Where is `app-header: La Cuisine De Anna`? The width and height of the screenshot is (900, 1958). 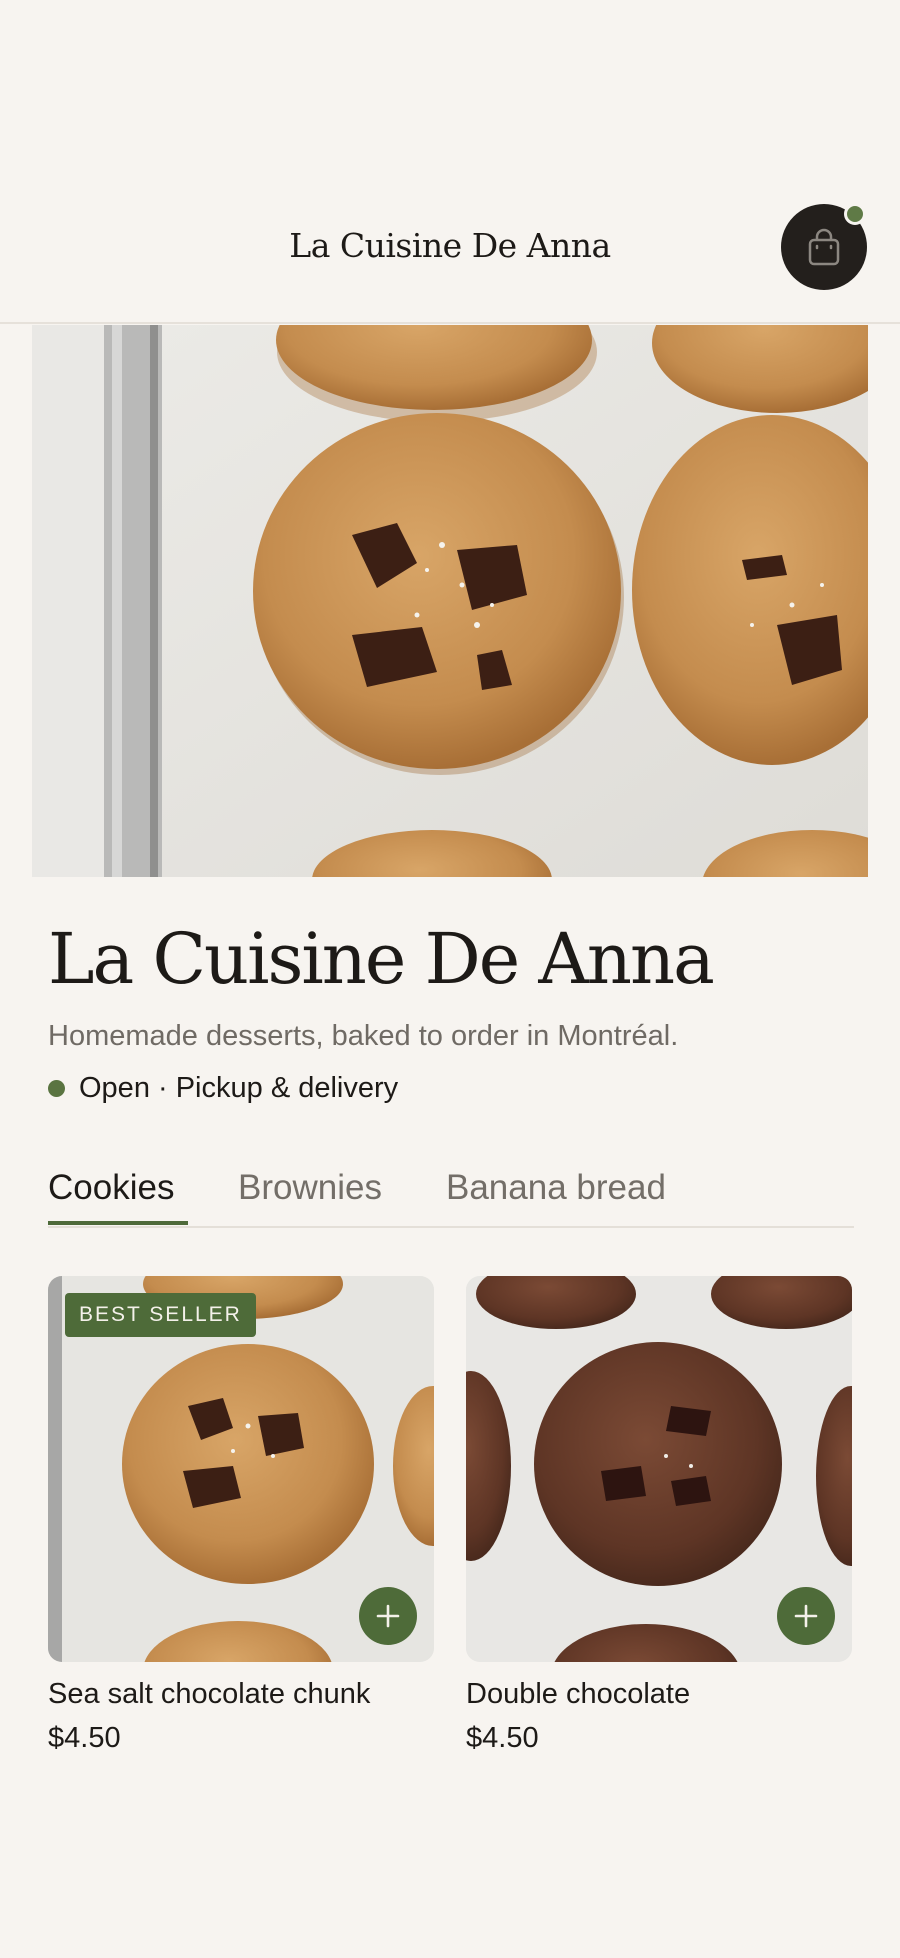
app-header: La Cuisine De Anna is located at coordinates (450, 252).